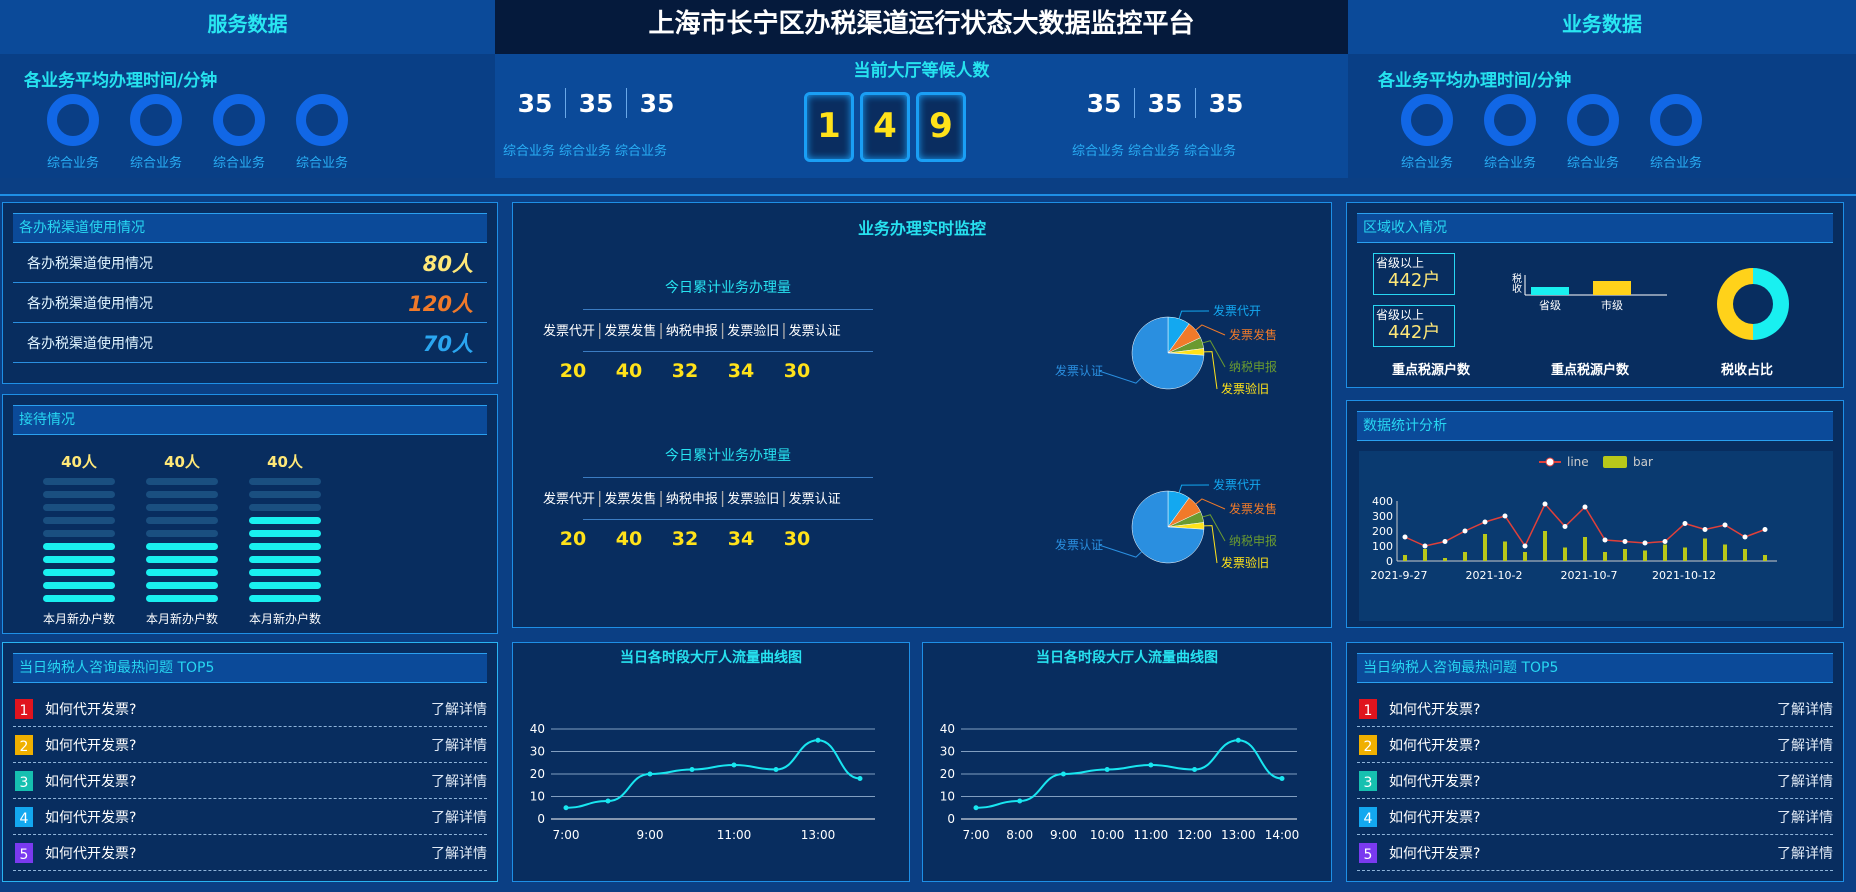 The image size is (1856, 892). Describe the element at coordinates (1550, 462) in the screenshot. I see `legend-marker` at that location.